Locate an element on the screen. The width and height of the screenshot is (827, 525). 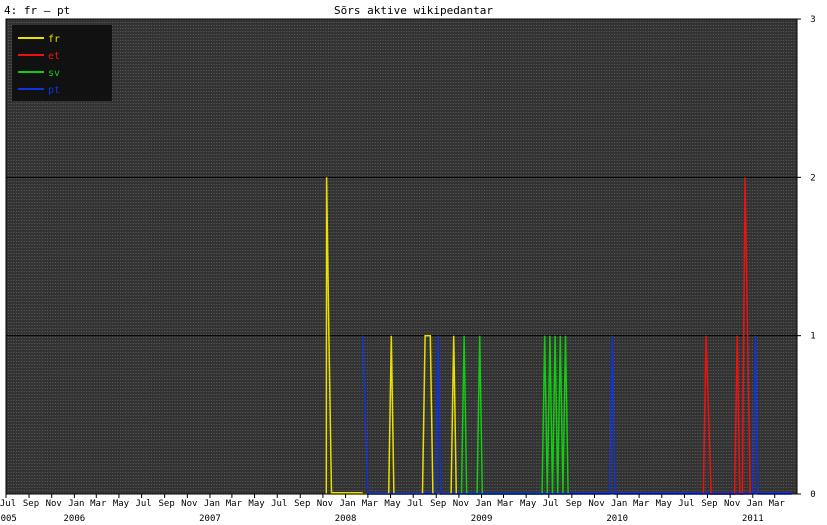
x-year-label: 2006 is located at coordinates (75, 519).